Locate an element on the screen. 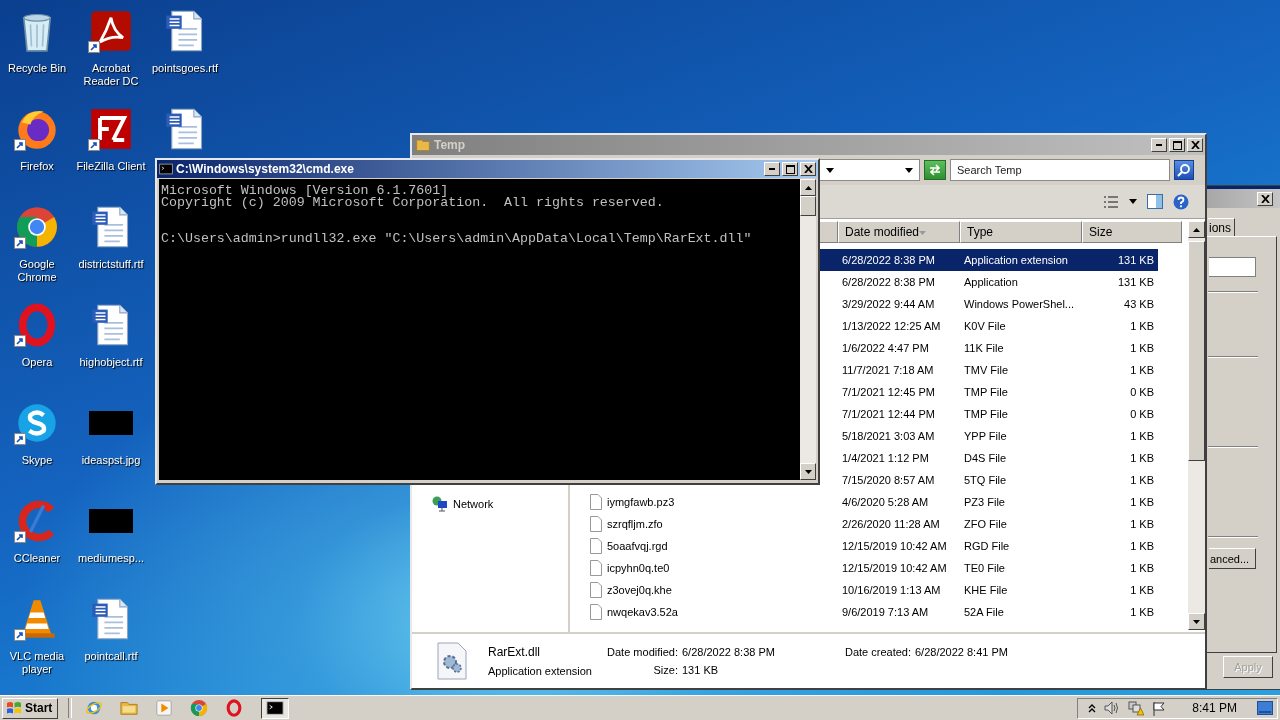 This screenshot has height=720, width=1280. date-modified: 9/6/2019 7:13 AM is located at coordinates (885, 612).